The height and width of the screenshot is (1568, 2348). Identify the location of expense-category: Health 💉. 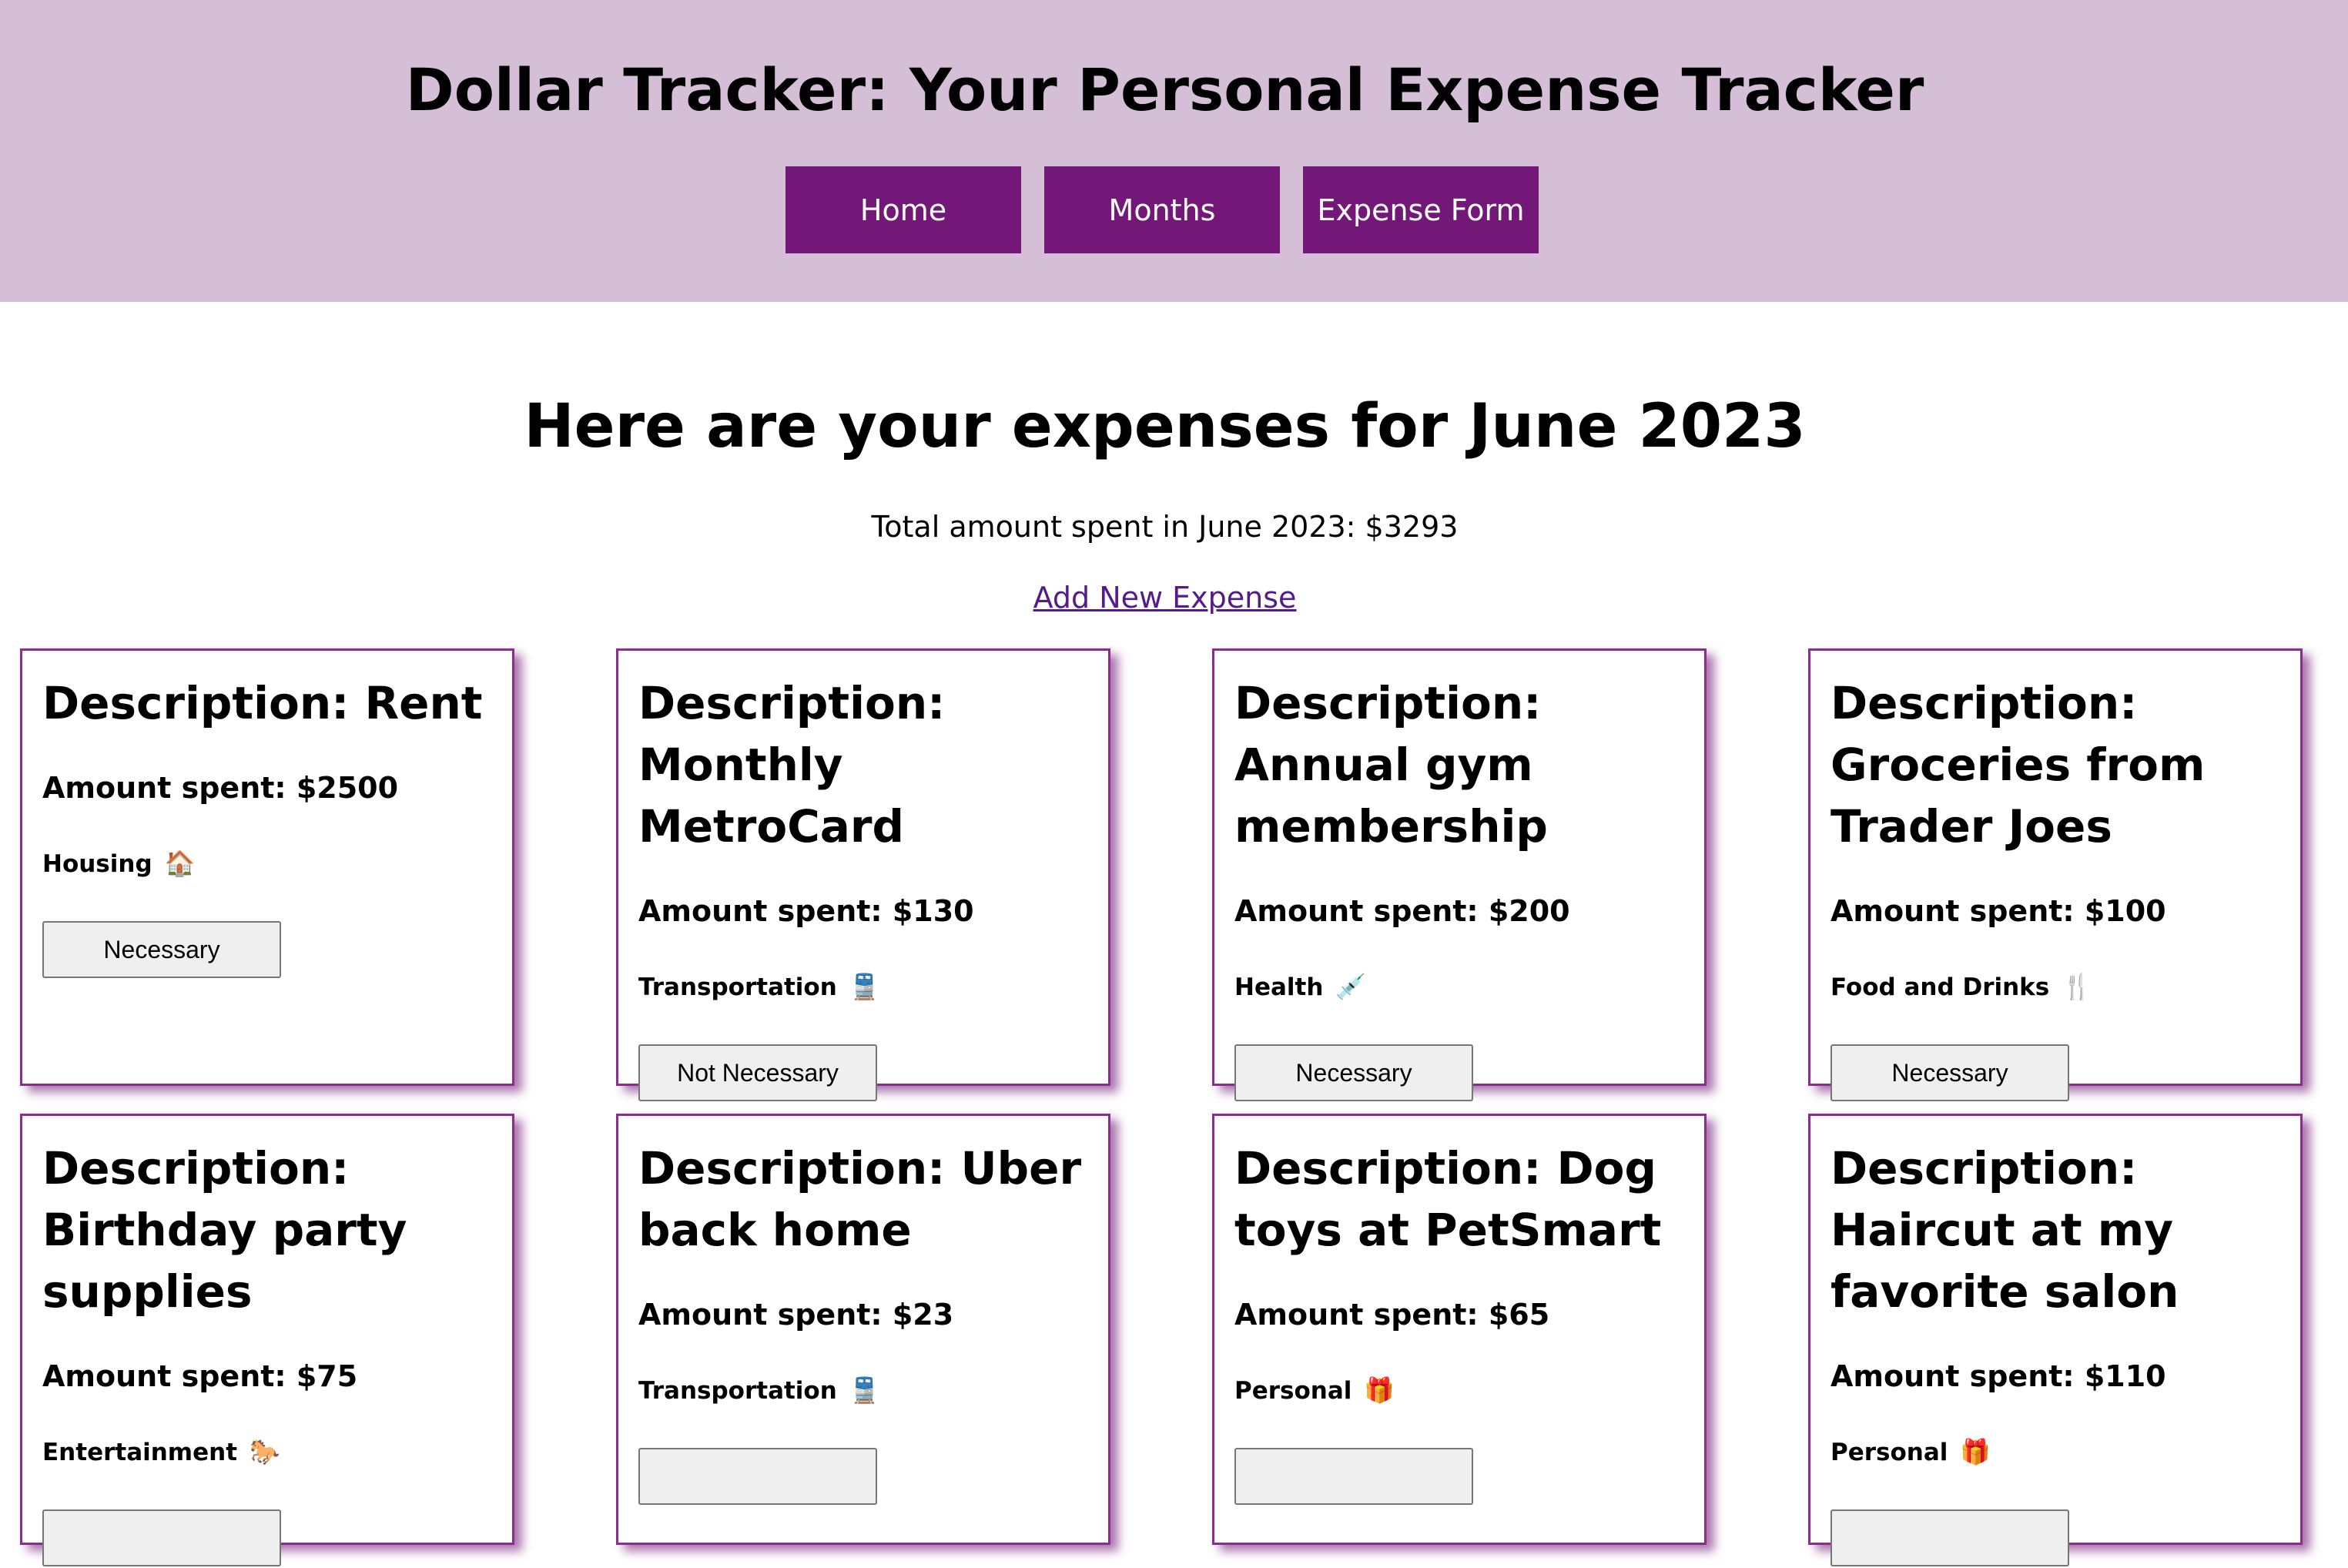
(1459, 987).